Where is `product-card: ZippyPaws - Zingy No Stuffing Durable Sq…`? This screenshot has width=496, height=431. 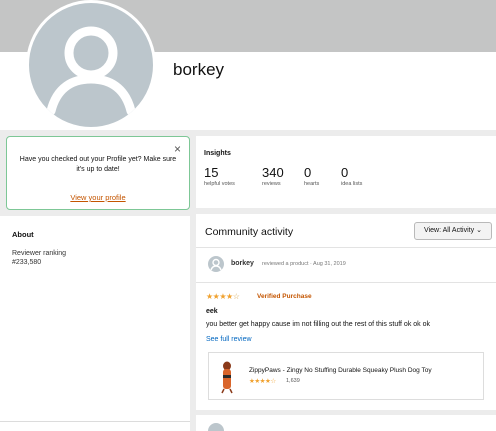 product-card: ZippyPaws - Zingy No Stuffing Durable Sq… is located at coordinates (346, 376).